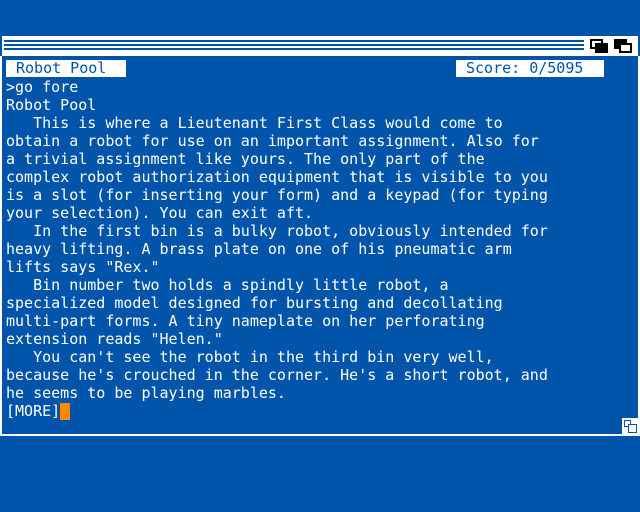 This screenshot has height=512, width=640. I want to click on location-name: Robot Pool, so click(66, 68).